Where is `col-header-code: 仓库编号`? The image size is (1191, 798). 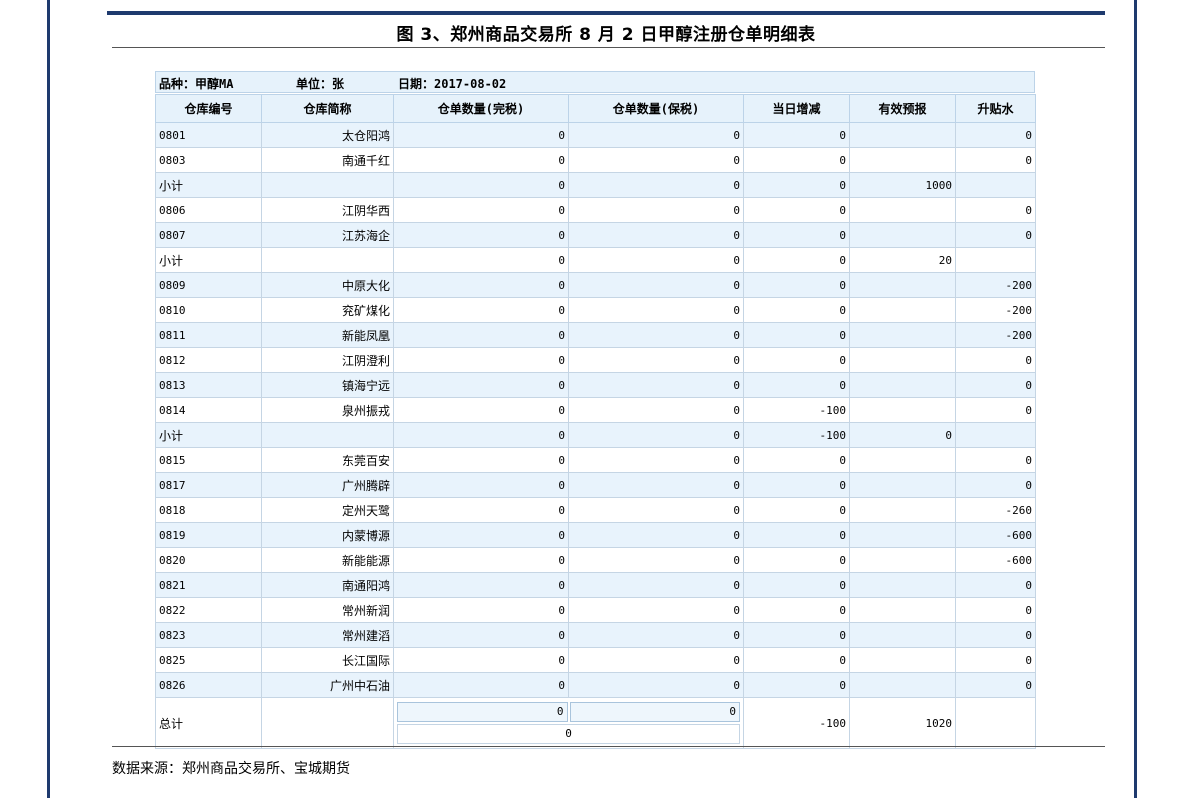
col-header-code: 仓库编号 is located at coordinates (208, 108).